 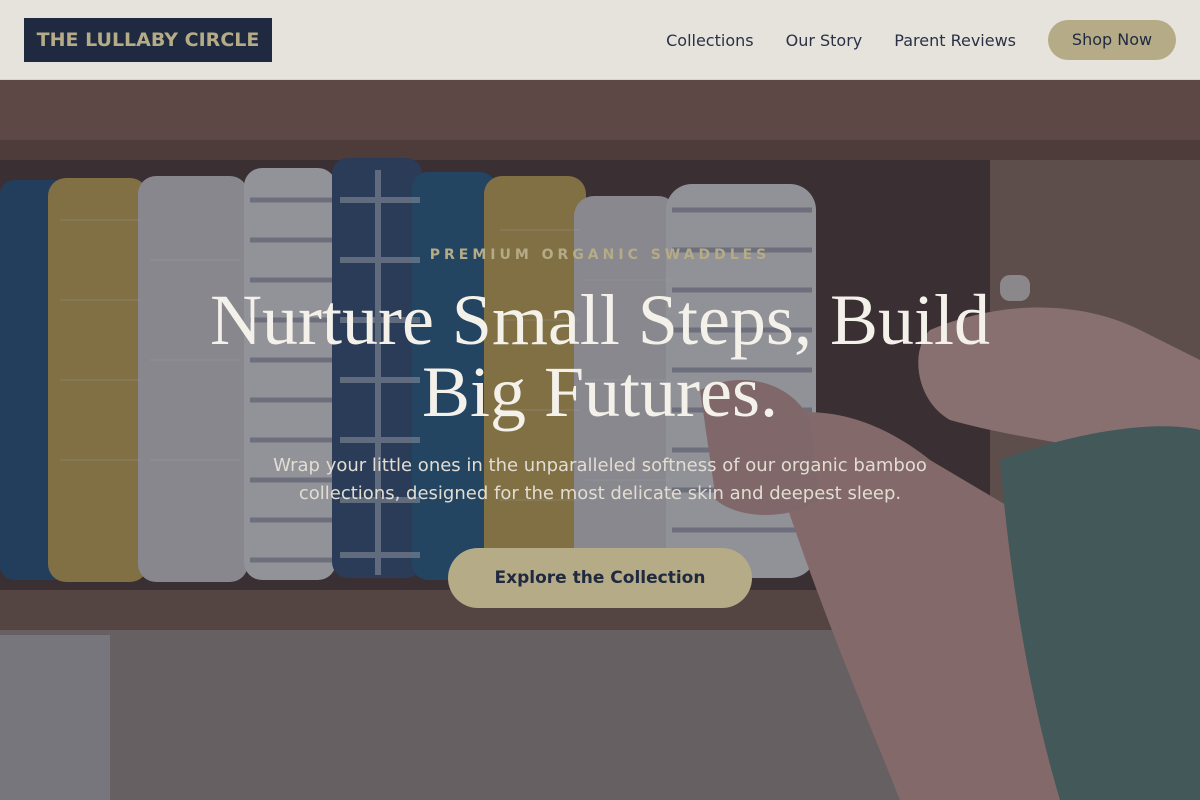 What do you see at coordinates (600, 578) in the screenshot?
I see `explore-collection-button: Explore the Collection` at bounding box center [600, 578].